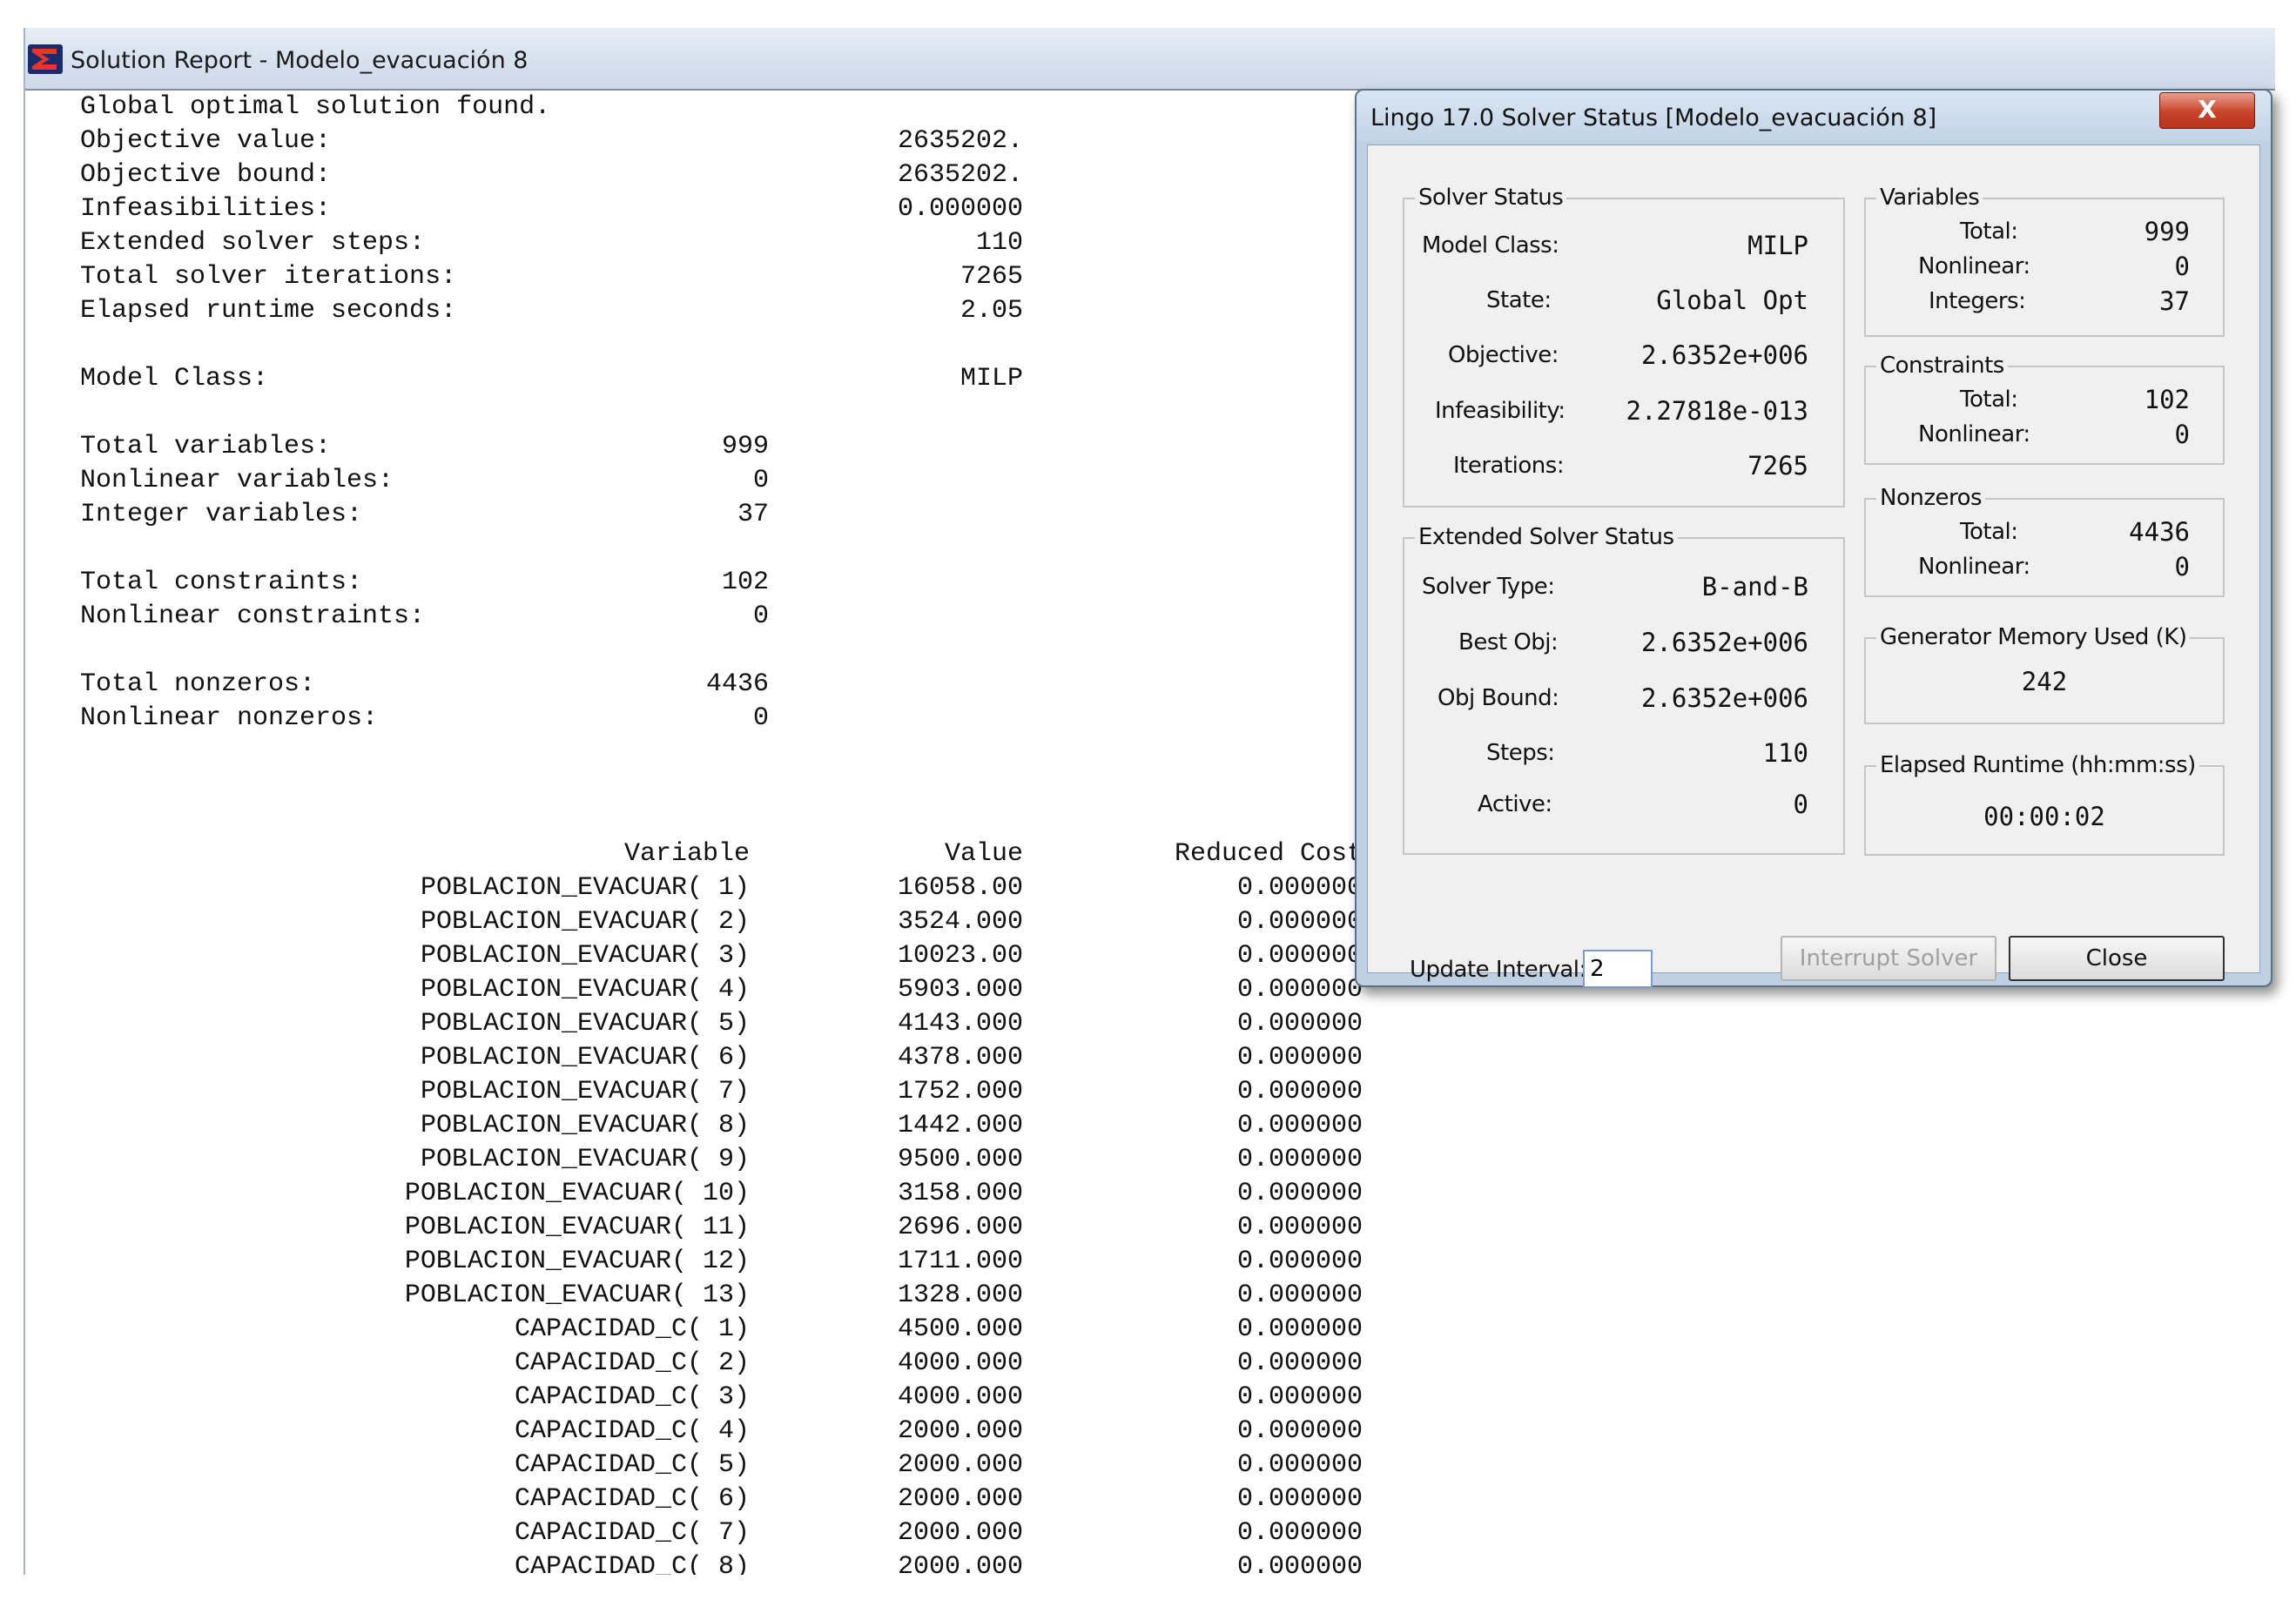  I want to click on iterations-label: Iterations:, so click(1509, 466).